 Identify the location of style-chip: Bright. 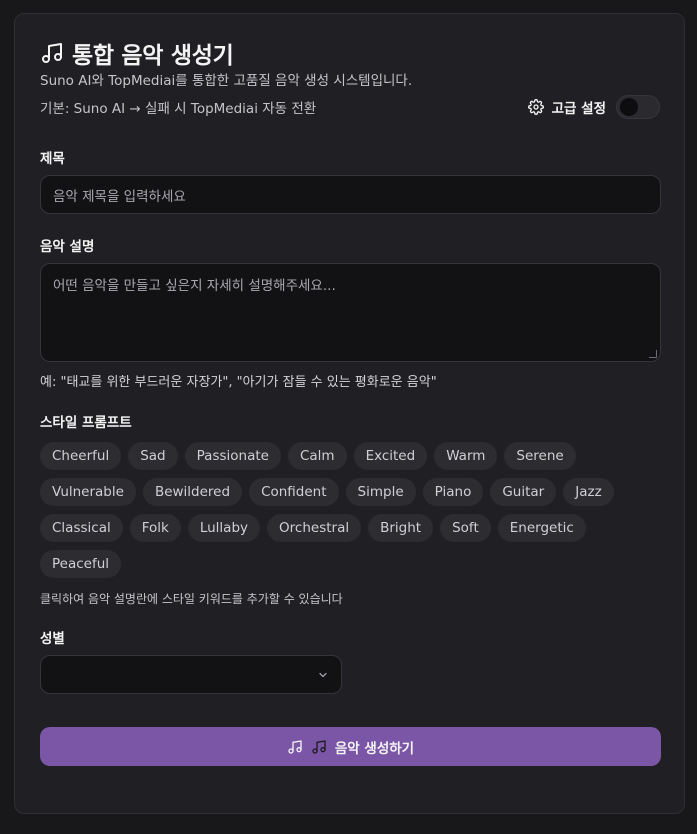
(401, 528).